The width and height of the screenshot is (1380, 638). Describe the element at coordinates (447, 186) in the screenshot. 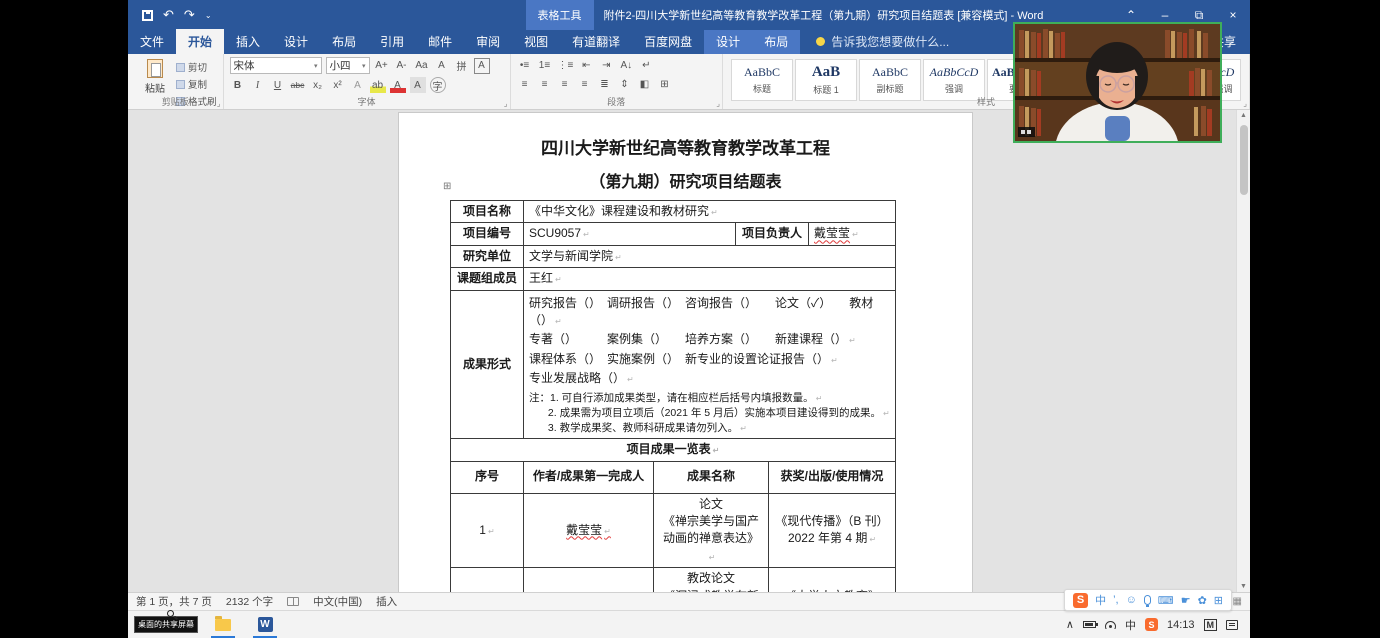

I see `table-move-handle: ⊞` at that location.